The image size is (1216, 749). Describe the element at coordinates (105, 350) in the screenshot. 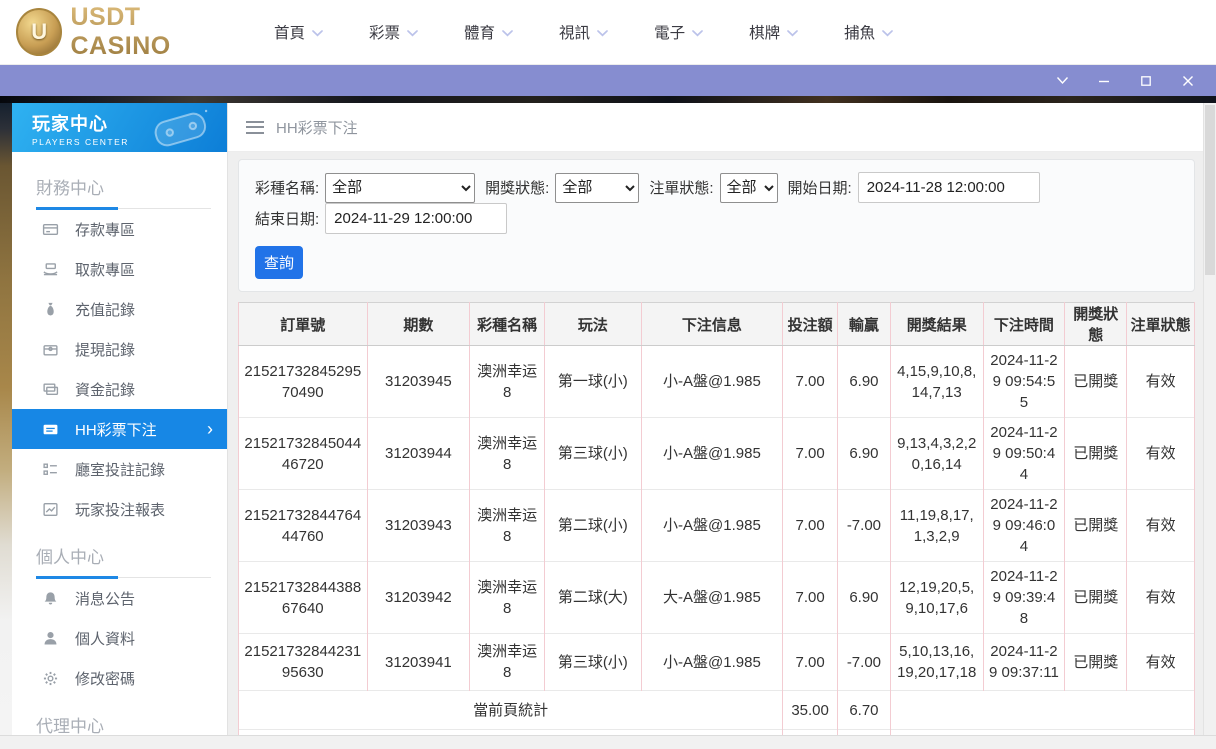

I see `sidebar-item-label: 提現記錄` at that location.